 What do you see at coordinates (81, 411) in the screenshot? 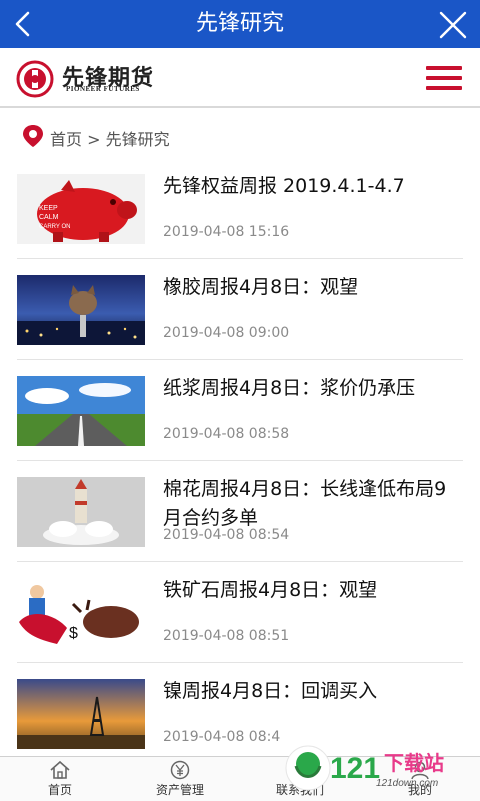
I see `road-sky-thumbnail` at bounding box center [81, 411].